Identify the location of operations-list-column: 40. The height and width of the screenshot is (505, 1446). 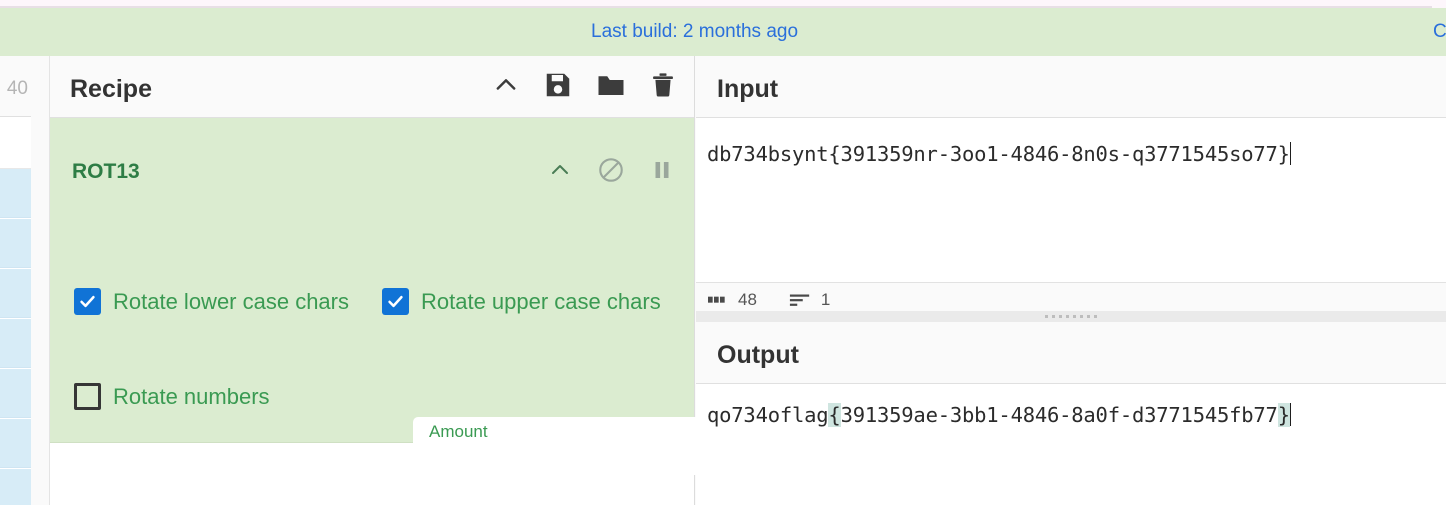
(15, 280).